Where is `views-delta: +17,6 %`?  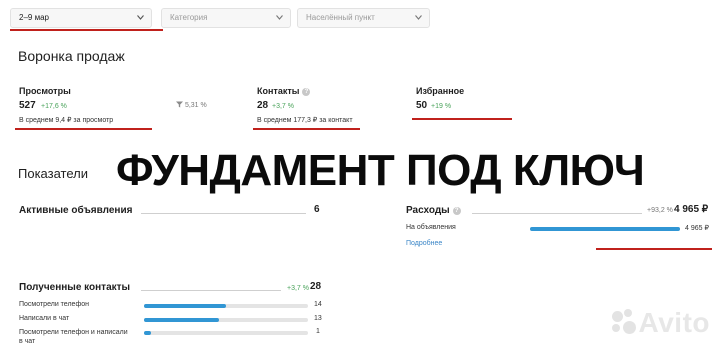 views-delta: +17,6 % is located at coordinates (54, 106).